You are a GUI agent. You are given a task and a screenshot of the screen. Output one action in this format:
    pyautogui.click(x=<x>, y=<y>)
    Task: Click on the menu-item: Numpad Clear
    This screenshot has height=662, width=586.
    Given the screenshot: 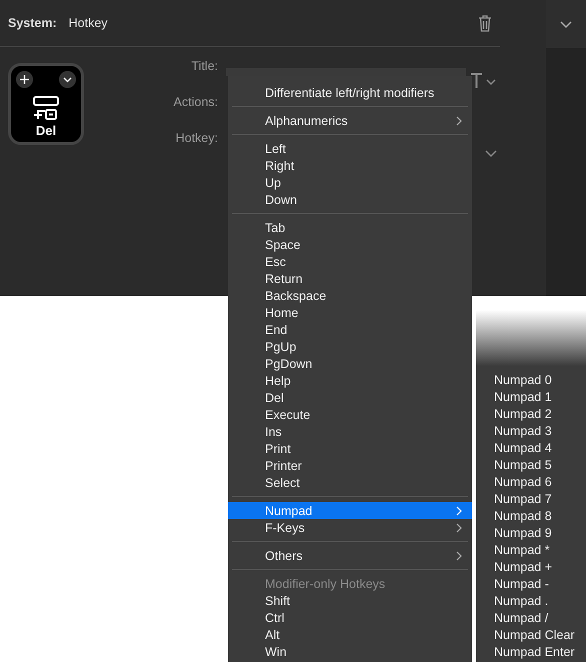 What is the action you would take?
    pyautogui.click(x=531, y=635)
    